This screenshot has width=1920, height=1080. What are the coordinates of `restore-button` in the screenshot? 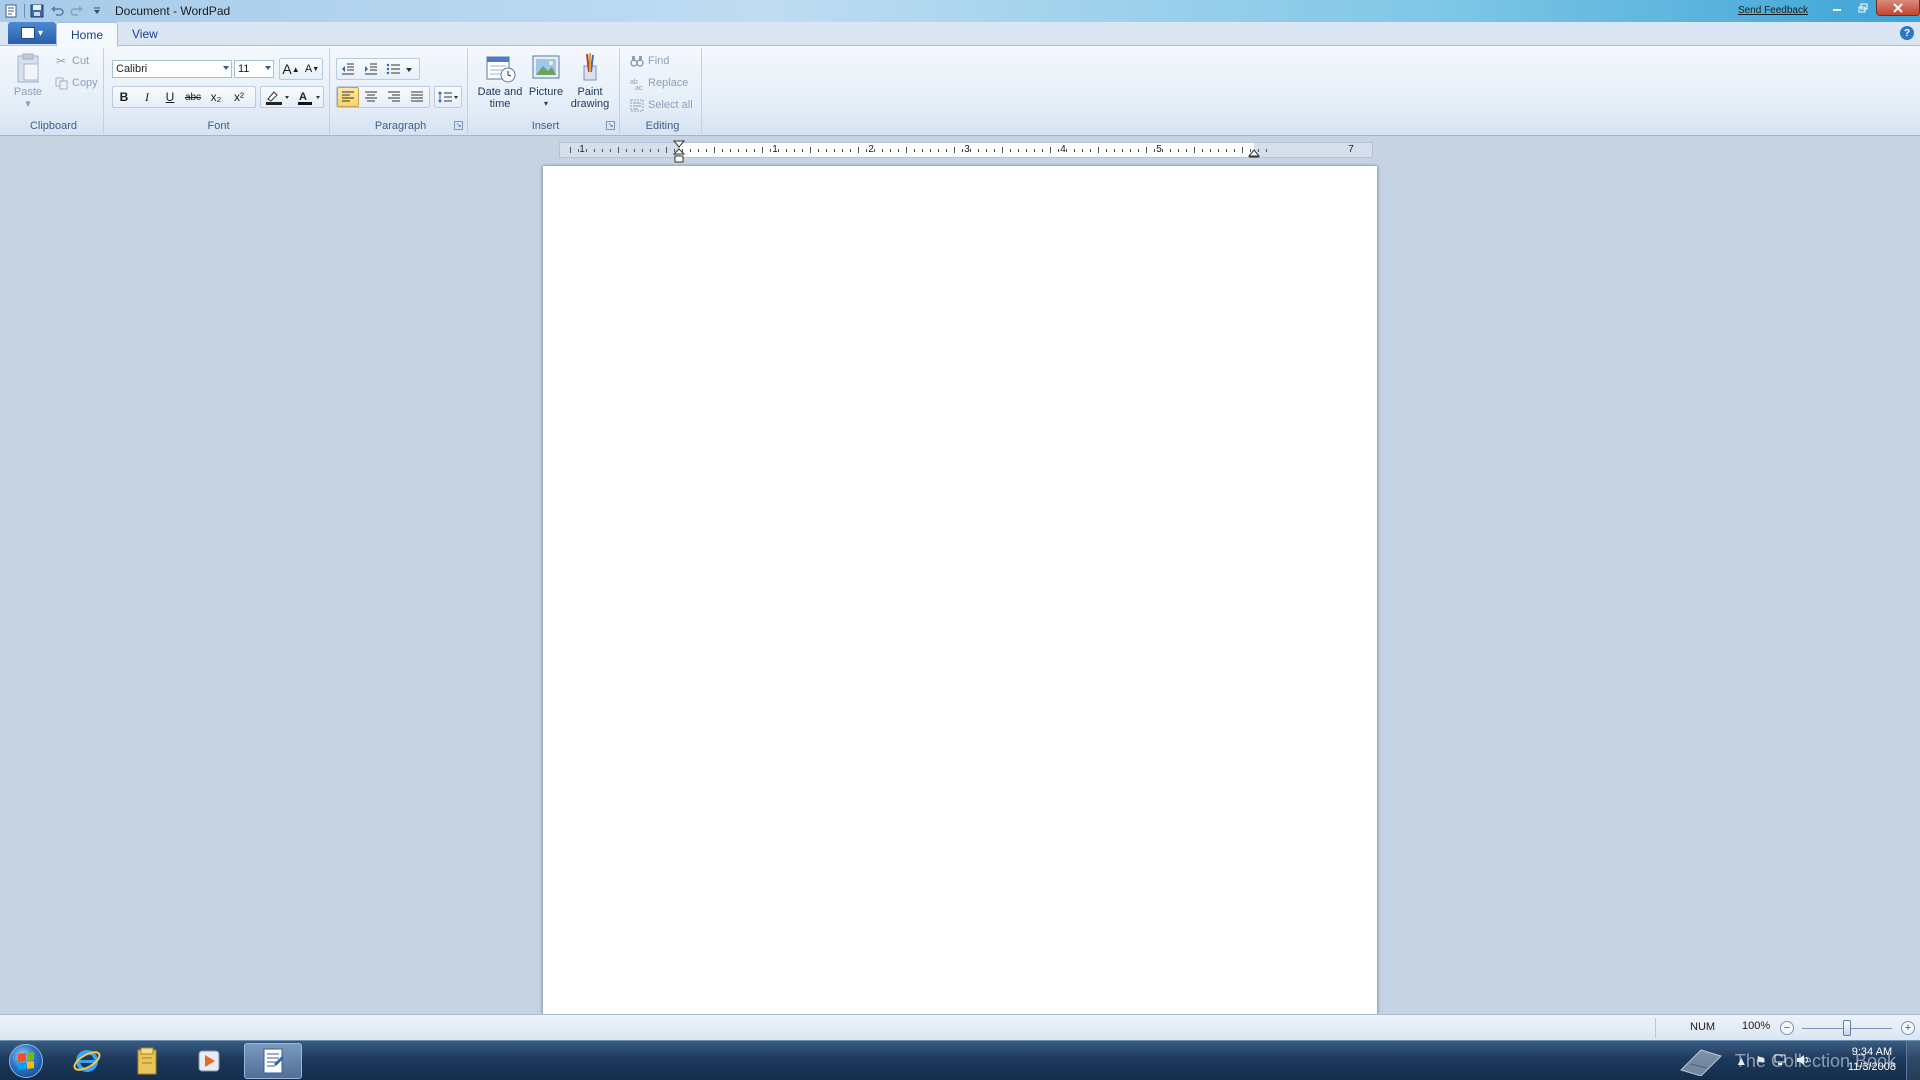 It's located at (1863, 8).